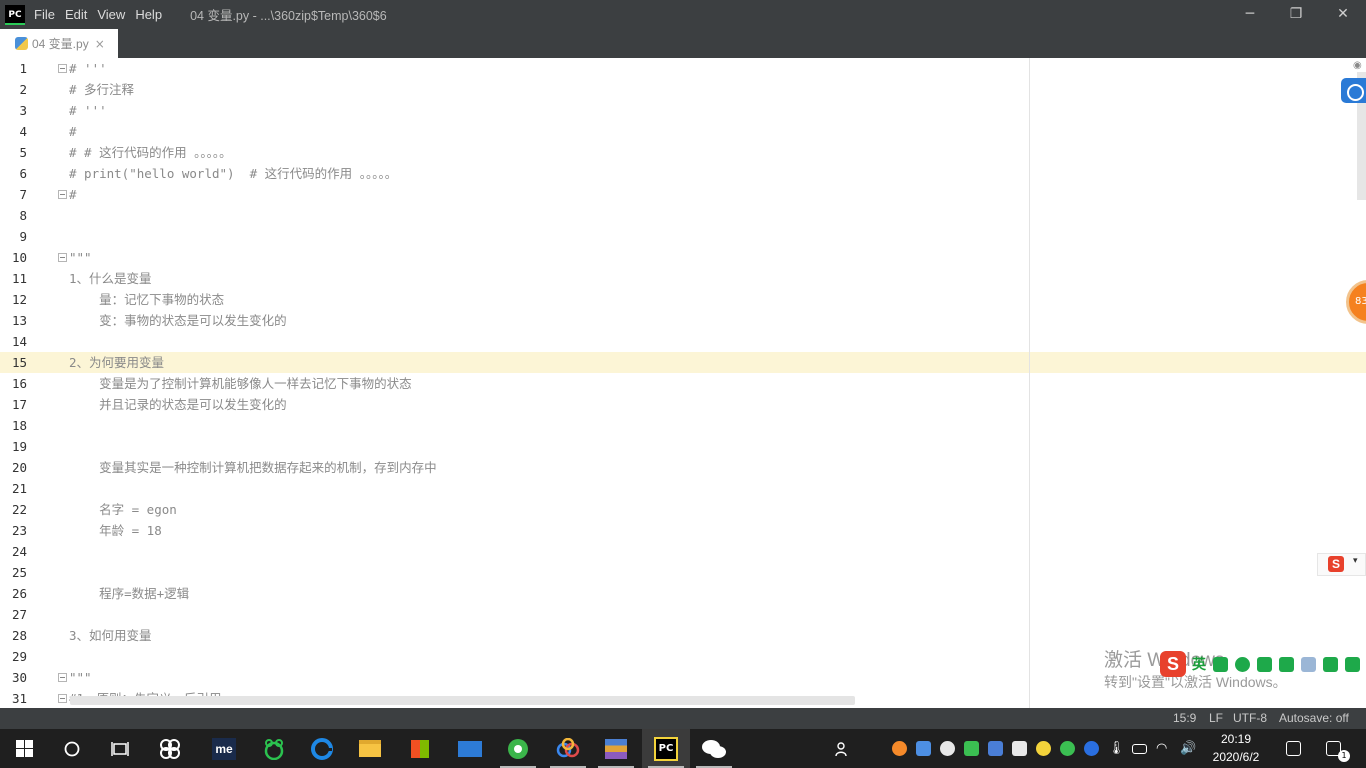  Describe the element at coordinates (1357, 65) in the screenshot. I see `eye-icon: ◉` at that location.